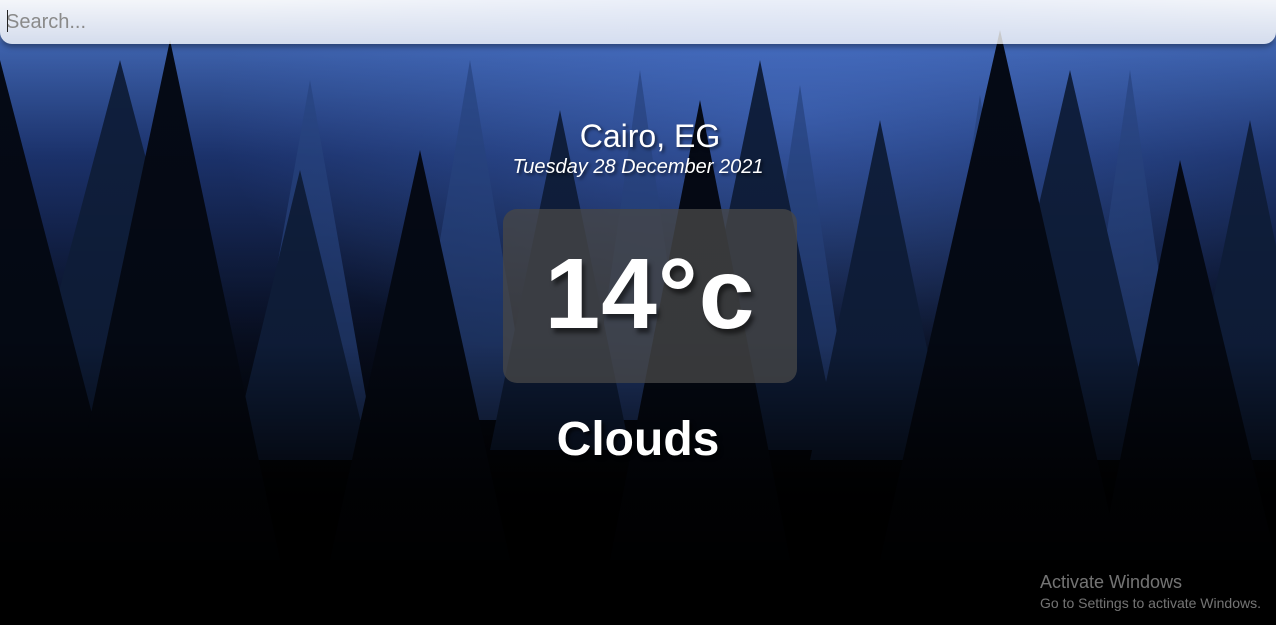  I want to click on text-caret, so click(7, 21).